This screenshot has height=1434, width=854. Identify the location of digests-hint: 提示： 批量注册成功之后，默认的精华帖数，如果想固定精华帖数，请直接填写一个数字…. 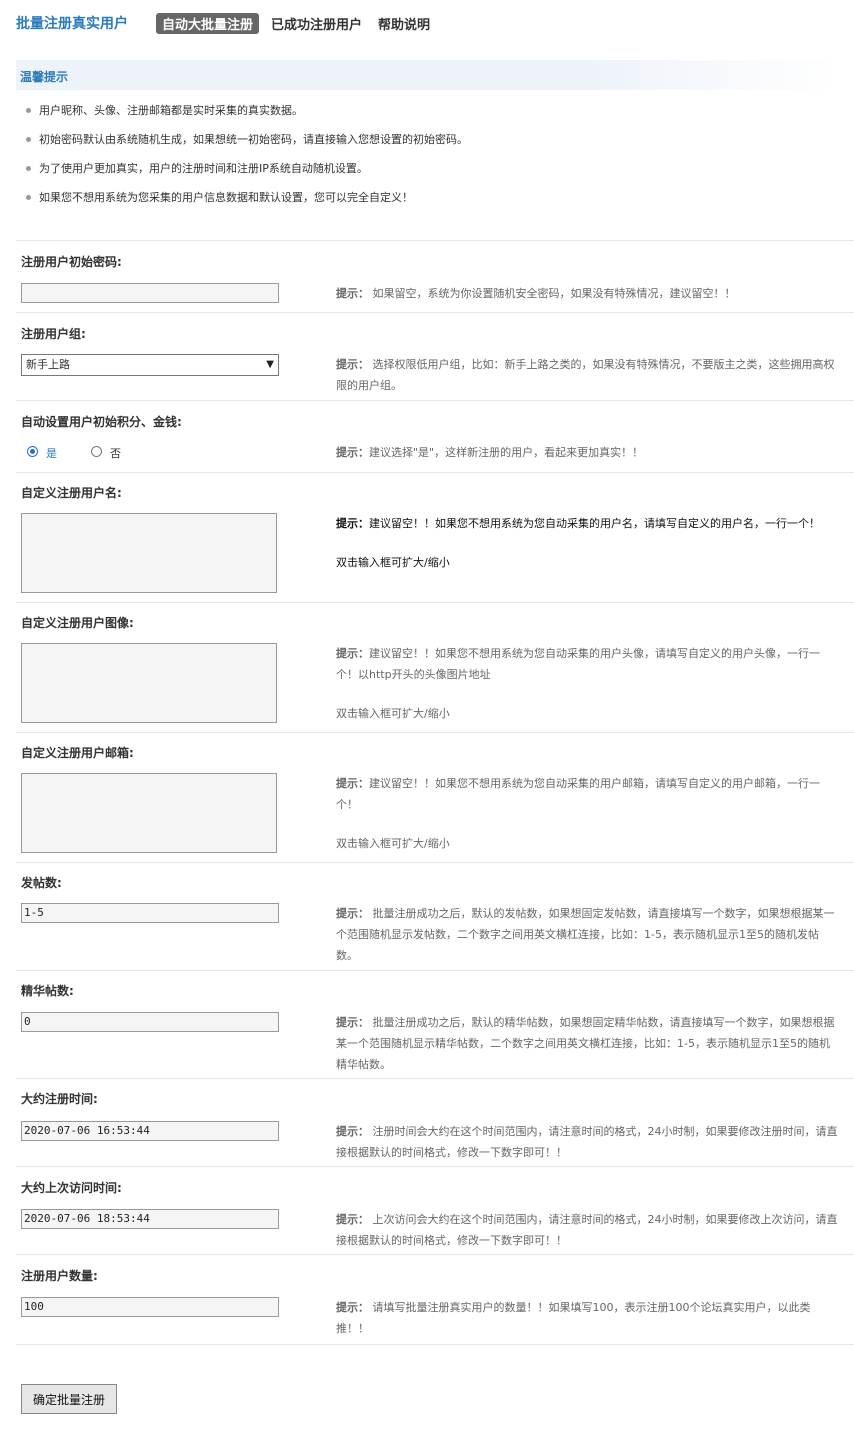
(585, 1043).